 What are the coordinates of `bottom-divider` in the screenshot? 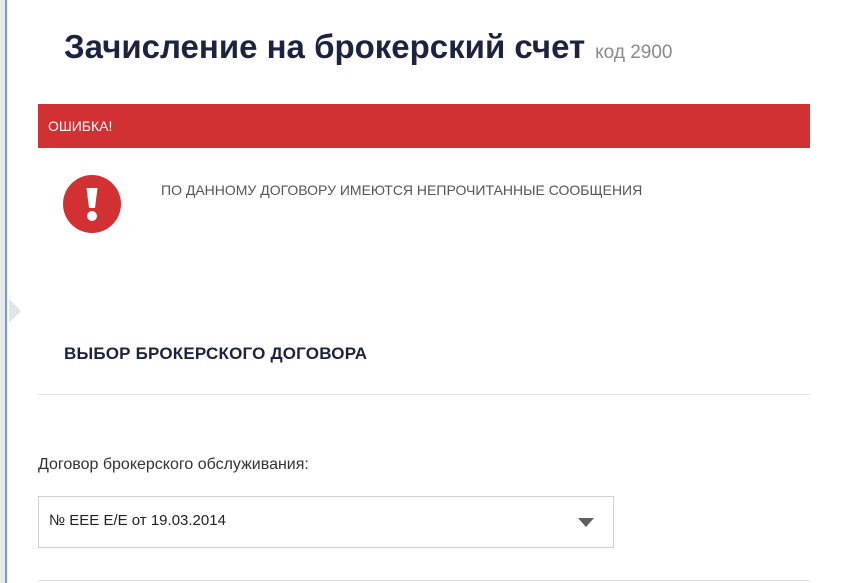 It's located at (424, 580).